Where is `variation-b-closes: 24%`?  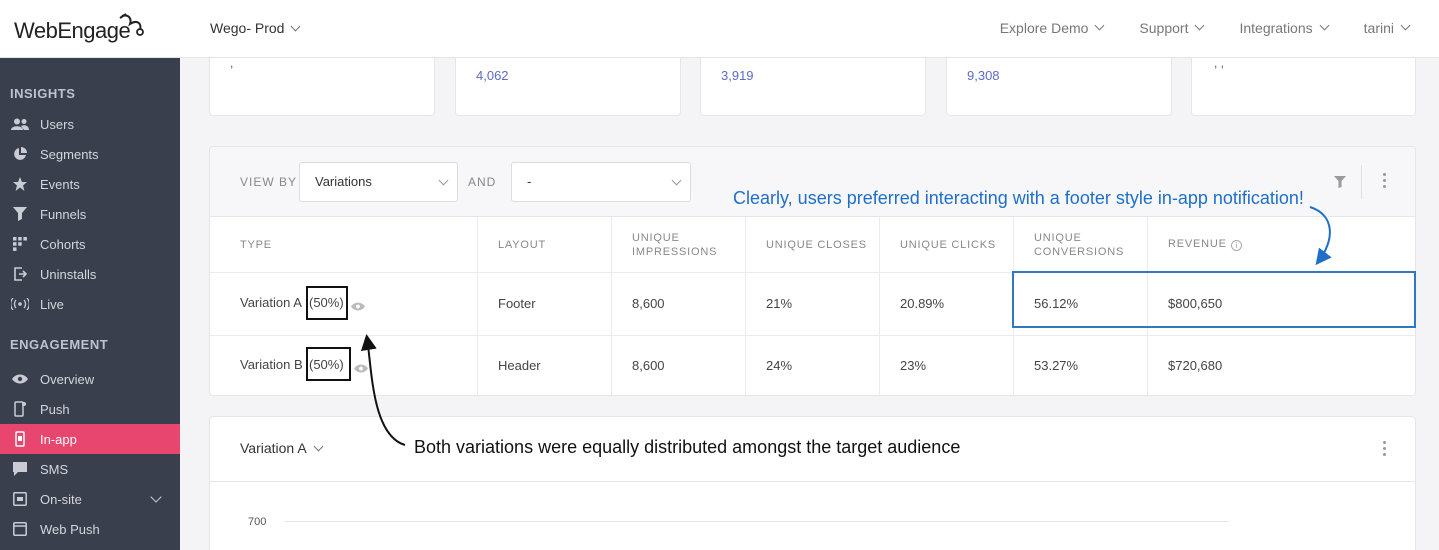
variation-b-closes: 24% is located at coordinates (779, 365).